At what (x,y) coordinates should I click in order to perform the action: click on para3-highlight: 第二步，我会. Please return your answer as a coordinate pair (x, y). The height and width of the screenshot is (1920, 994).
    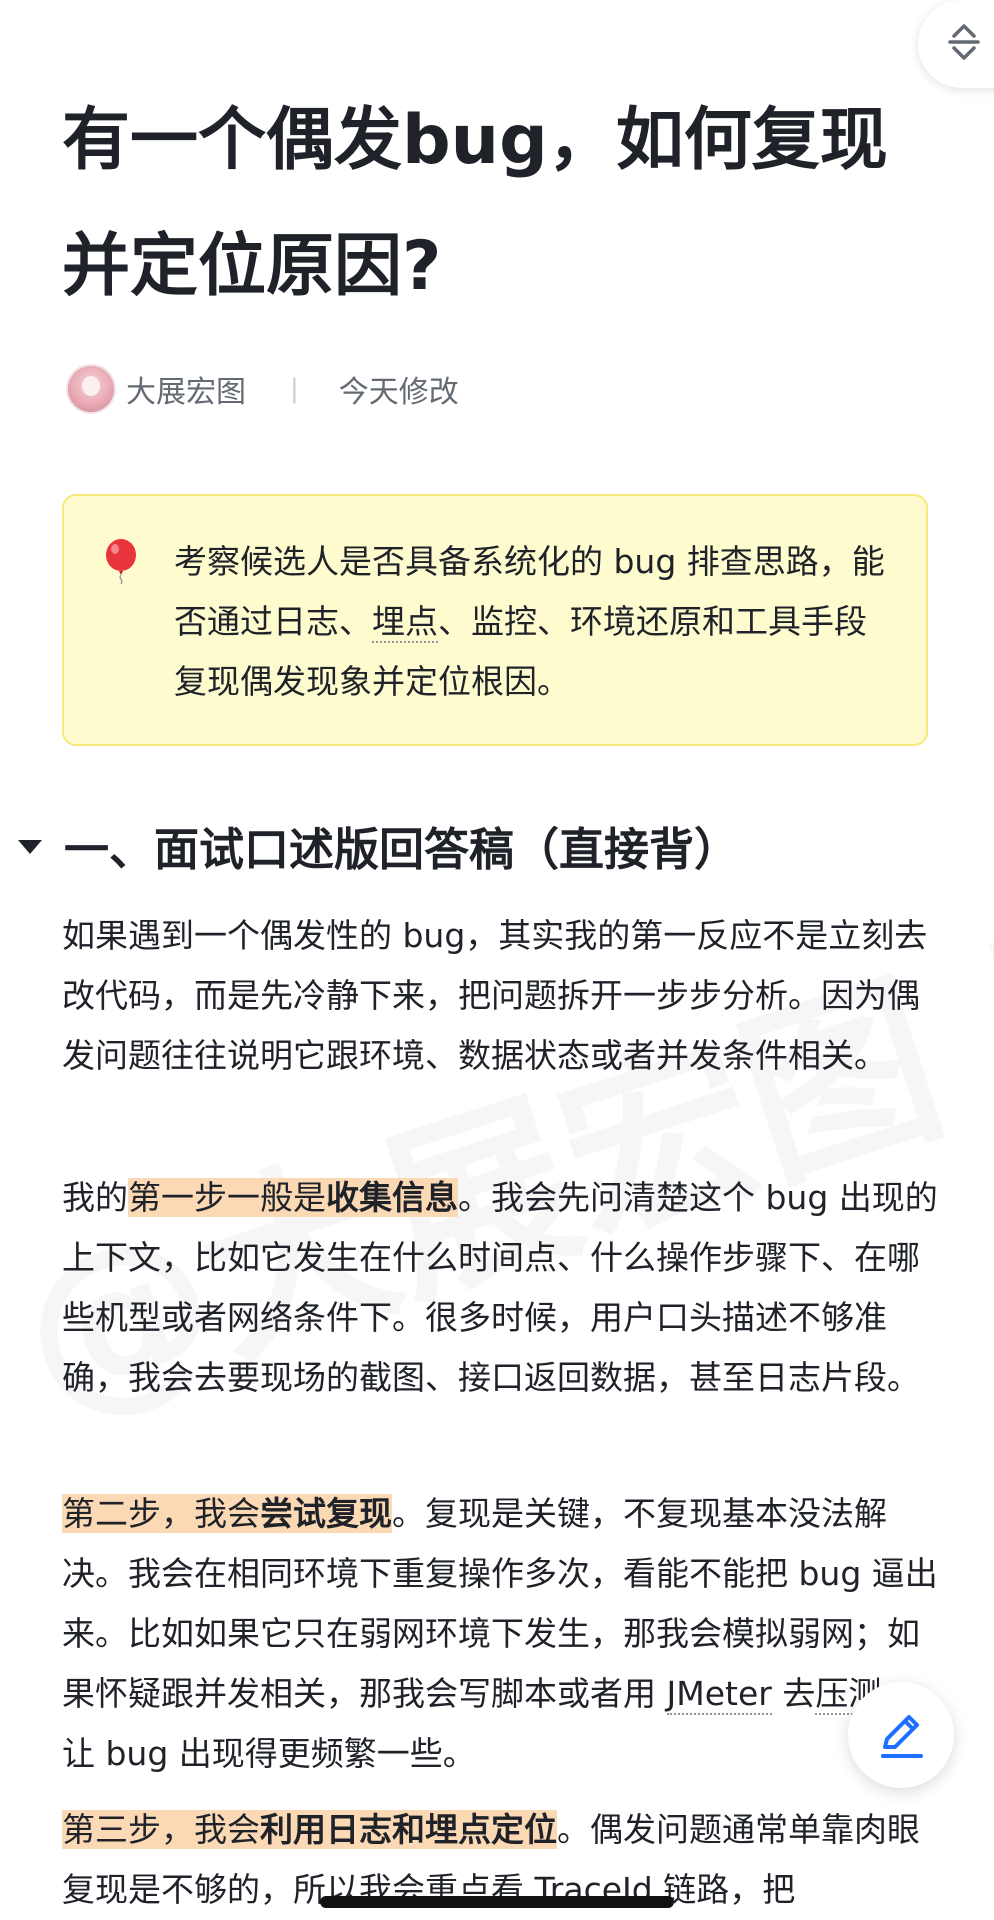
    Looking at the image, I should click on (161, 1513).